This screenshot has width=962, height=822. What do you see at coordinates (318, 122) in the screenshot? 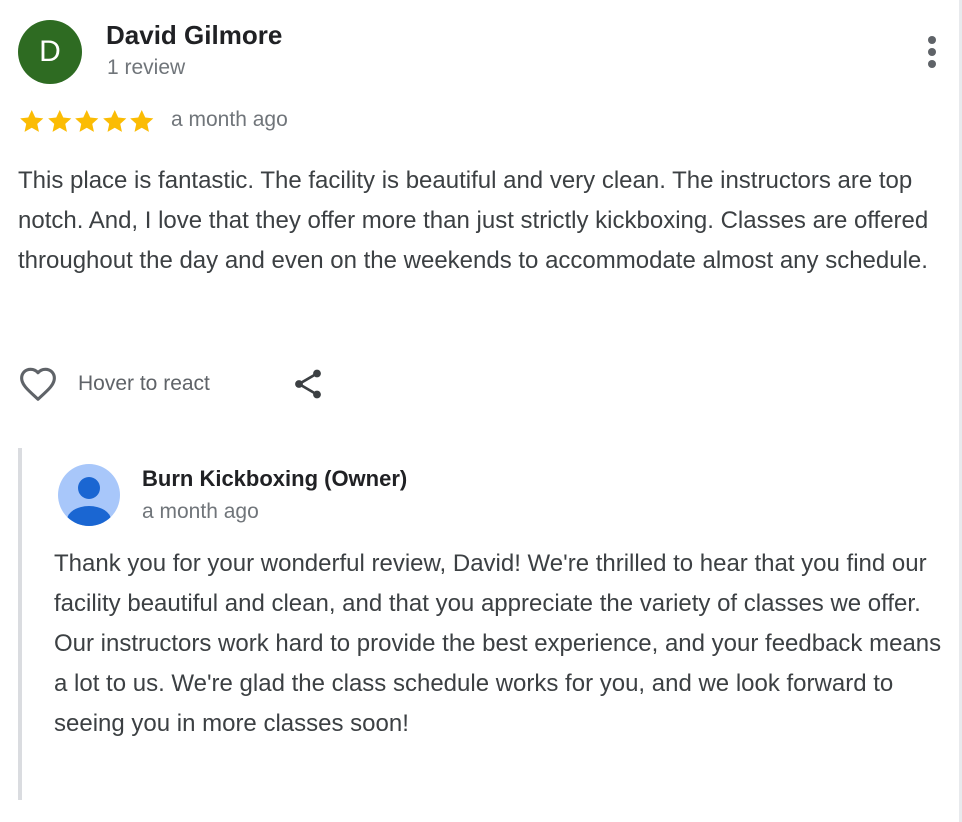
I see `rating-row: a month ago` at bounding box center [318, 122].